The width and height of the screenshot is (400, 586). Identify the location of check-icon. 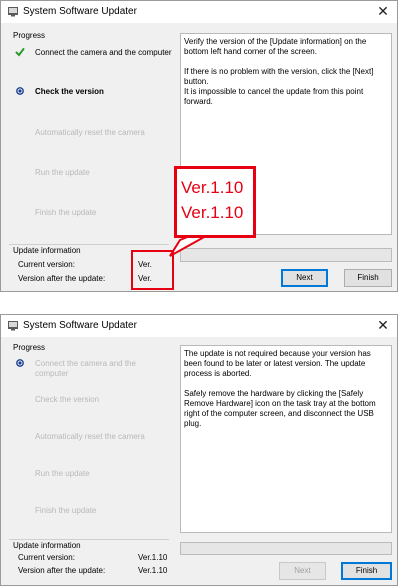
(20, 52).